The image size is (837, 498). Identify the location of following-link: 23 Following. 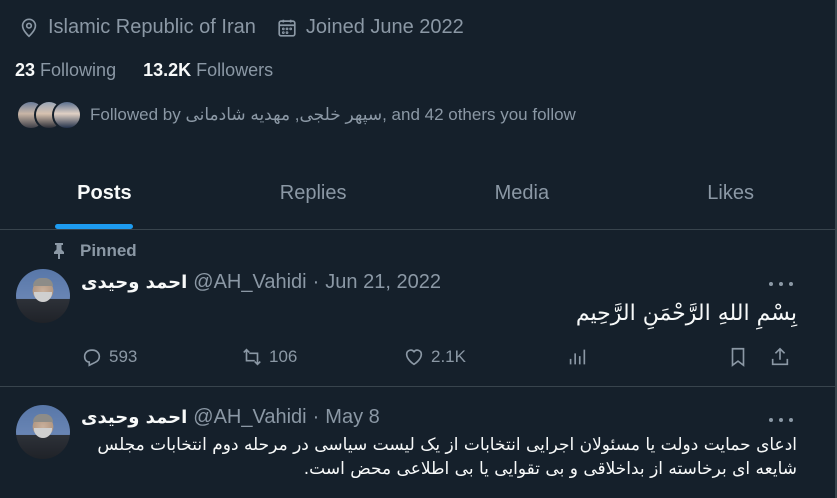
(65, 70).